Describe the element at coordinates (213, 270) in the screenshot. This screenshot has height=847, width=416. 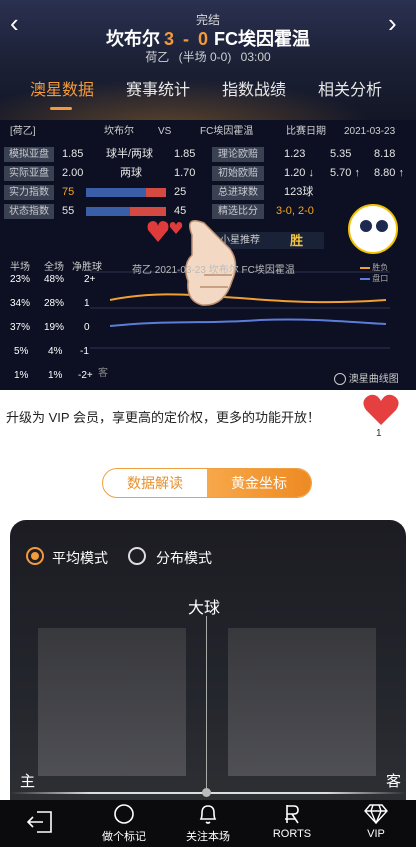
I see `curve-title: 荷乙 2021-03-23 坎布尔 FC埃因霍温` at that location.